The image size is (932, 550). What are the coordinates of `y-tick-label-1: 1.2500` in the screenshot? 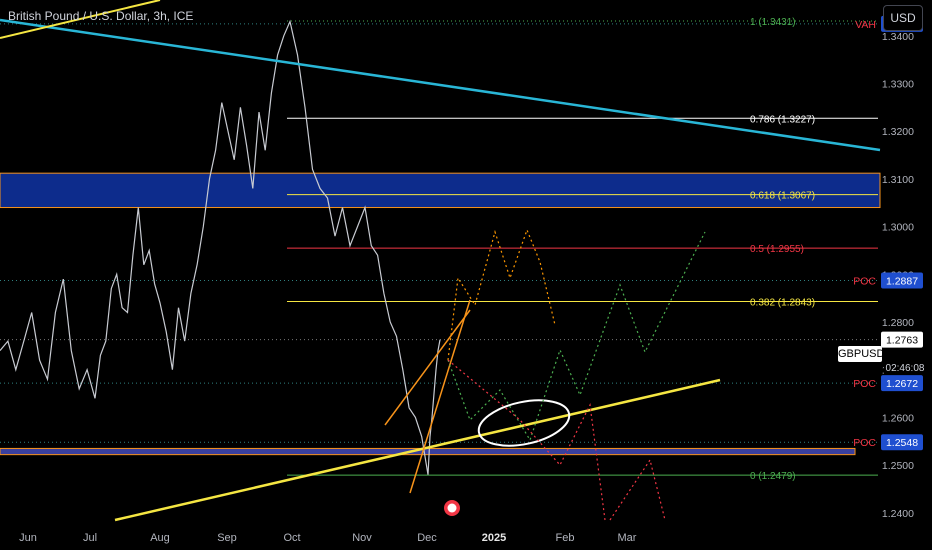 It's located at (898, 466).